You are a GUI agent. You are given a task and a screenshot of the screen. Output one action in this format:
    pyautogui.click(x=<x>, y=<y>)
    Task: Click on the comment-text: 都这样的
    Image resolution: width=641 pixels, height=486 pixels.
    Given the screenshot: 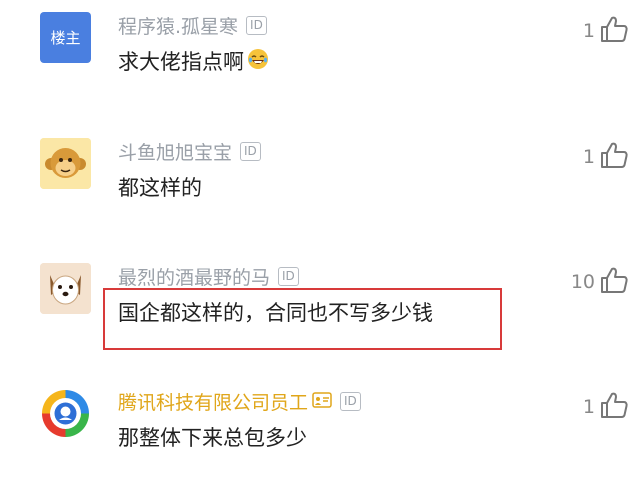 What is the action you would take?
    pyautogui.click(x=160, y=187)
    